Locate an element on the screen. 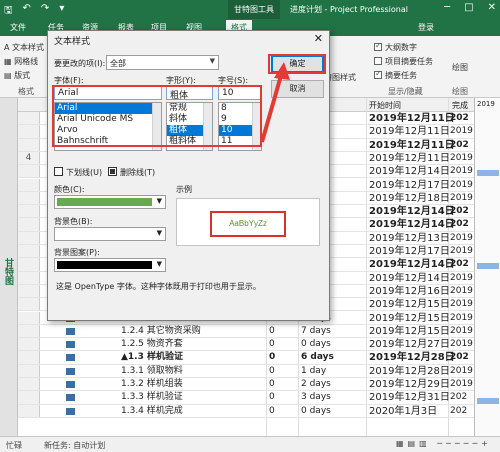 This screenshot has width=500, height=452. dialog-title: 文本样式 is located at coordinates (72, 42).